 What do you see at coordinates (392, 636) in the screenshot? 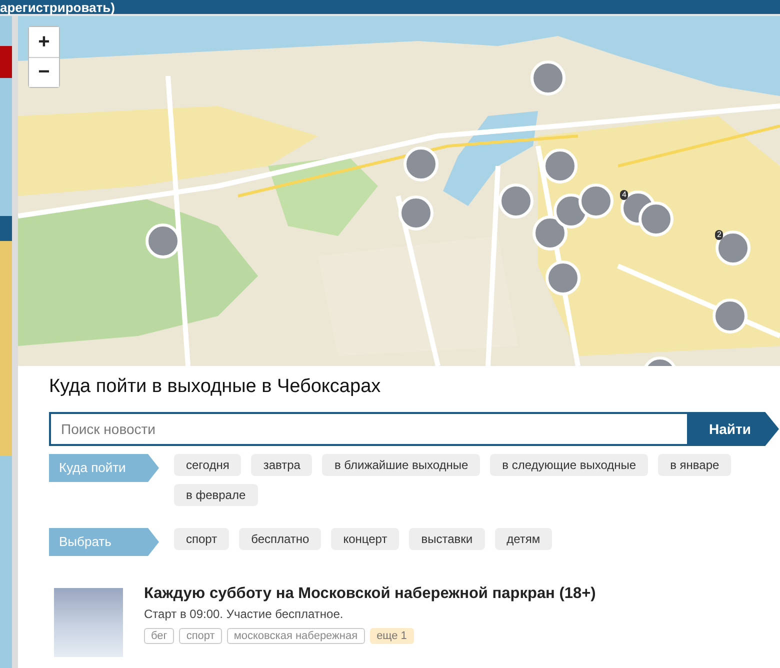
I see `more-tags-link: еще 1` at bounding box center [392, 636].